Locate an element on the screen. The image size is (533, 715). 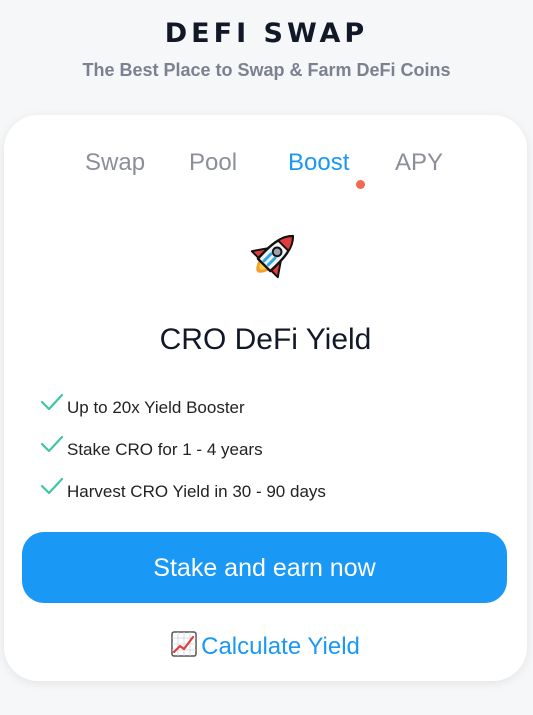
tab-bar: Swap Pool Boost APY is located at coordinates (265, 169).